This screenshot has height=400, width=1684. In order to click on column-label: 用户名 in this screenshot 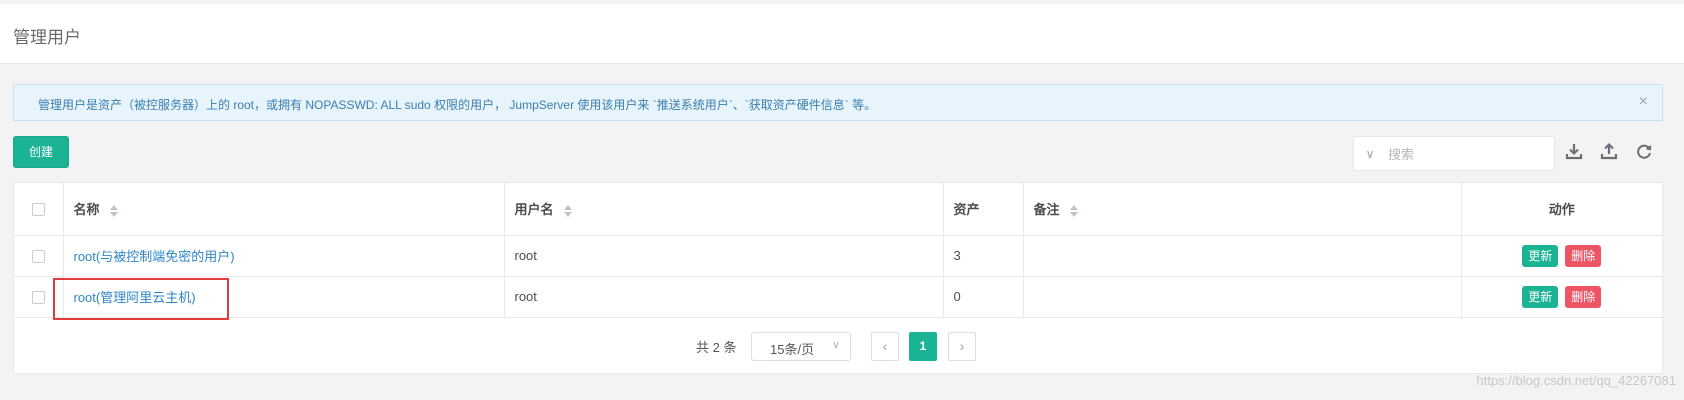, I will do `click(534, 210)`.